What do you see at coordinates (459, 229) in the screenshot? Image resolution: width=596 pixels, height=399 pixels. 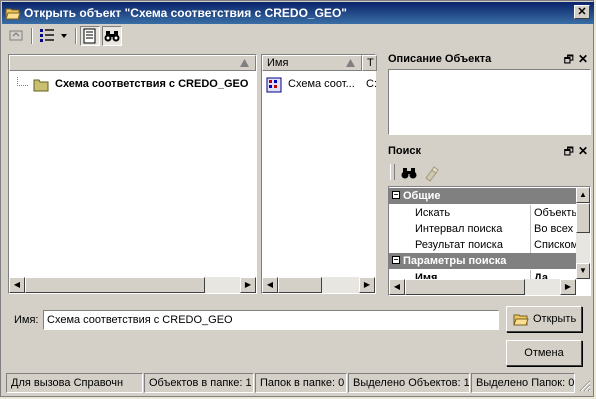 I see `property-name: Интервал поиска` at bounding box center [459, 229].